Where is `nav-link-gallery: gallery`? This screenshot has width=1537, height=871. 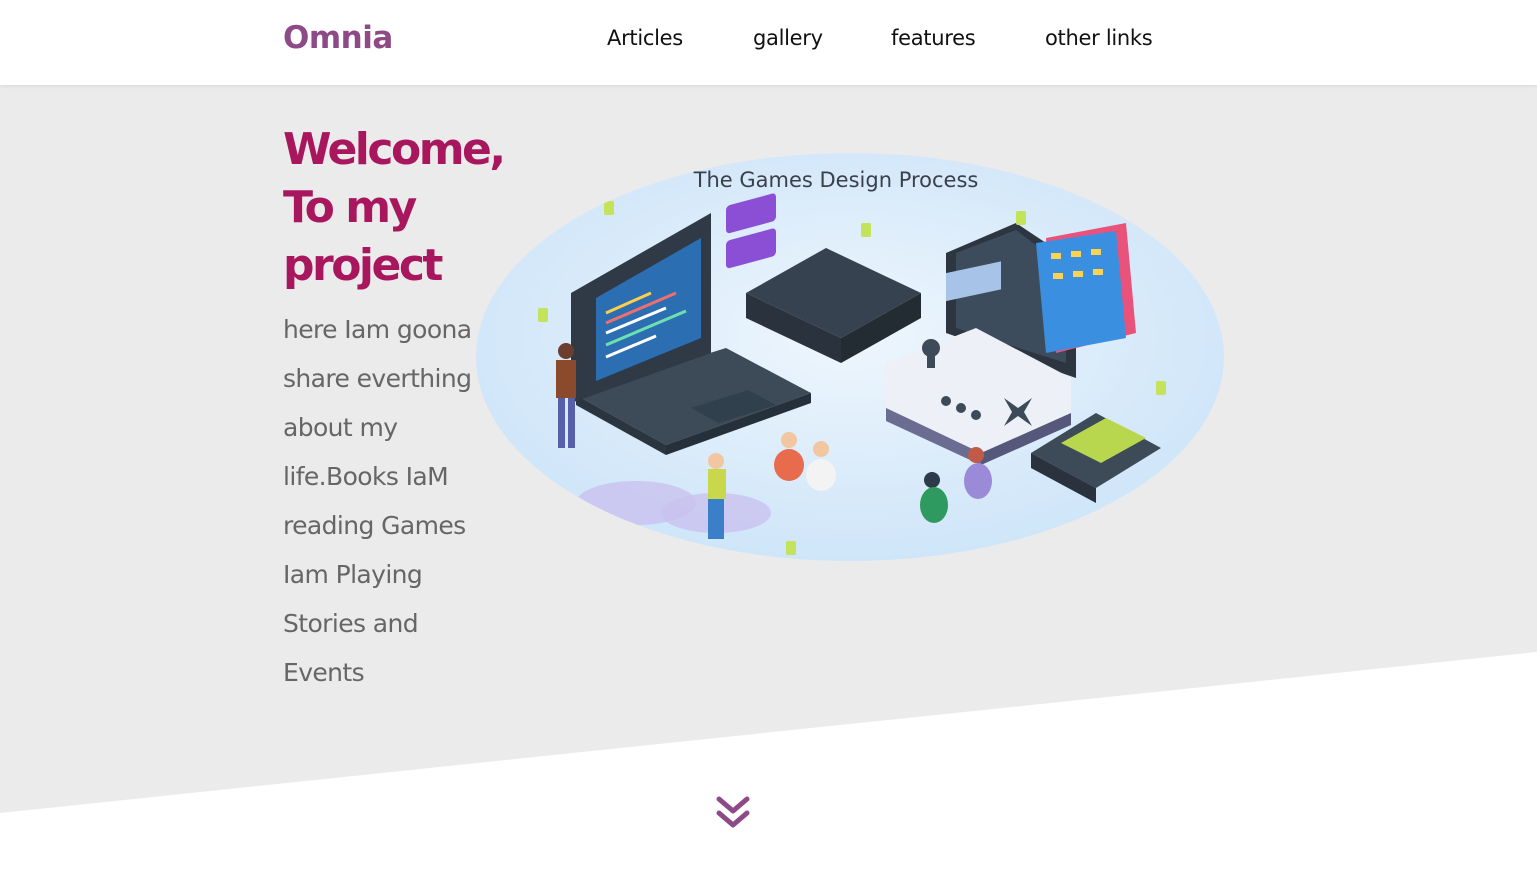
nav-link-gallery: gallery is located at coordinates (788, 38).